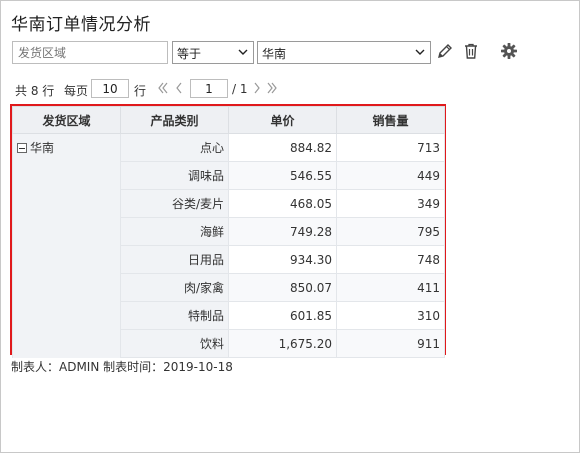  What do you see at coordinates (110, 88) in the screenshot?
I see `per-page-input` at bounding box center [110, 88].